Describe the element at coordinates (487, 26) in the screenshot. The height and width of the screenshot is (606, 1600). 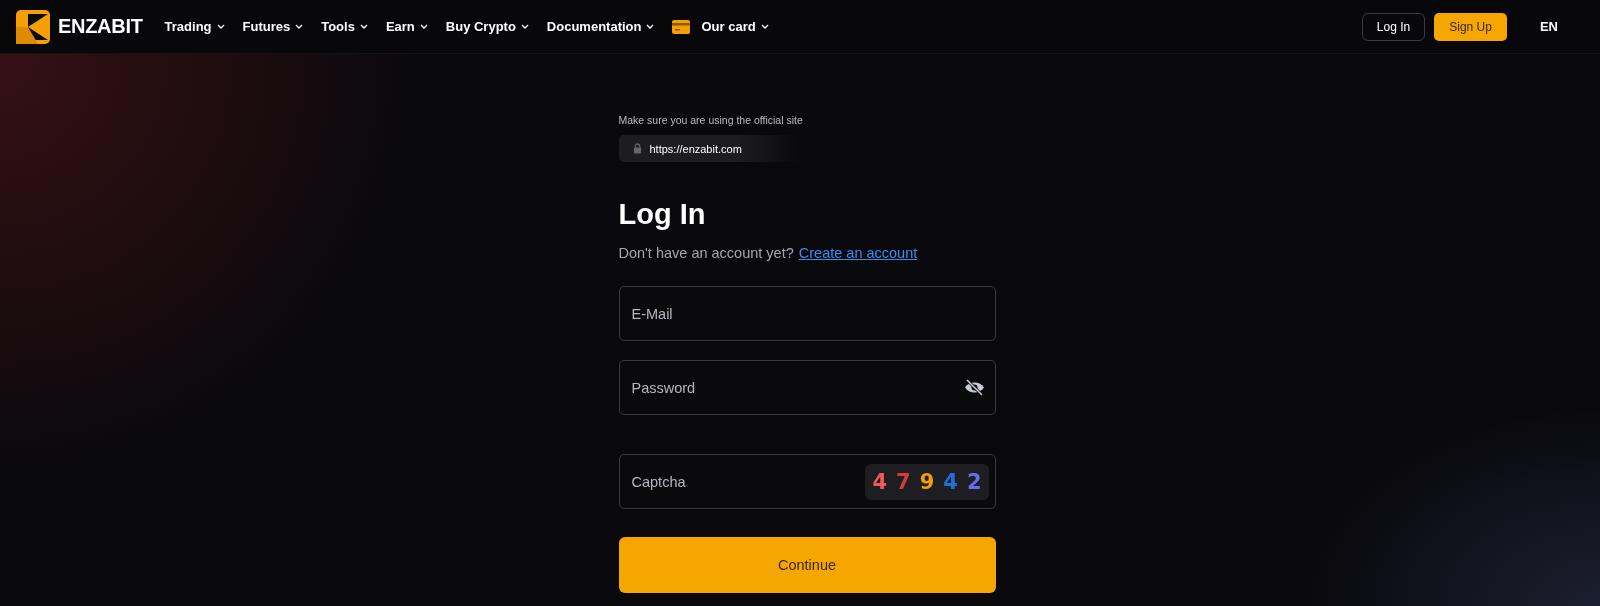
I see `nav-menu: Buy Crypto` at that location.